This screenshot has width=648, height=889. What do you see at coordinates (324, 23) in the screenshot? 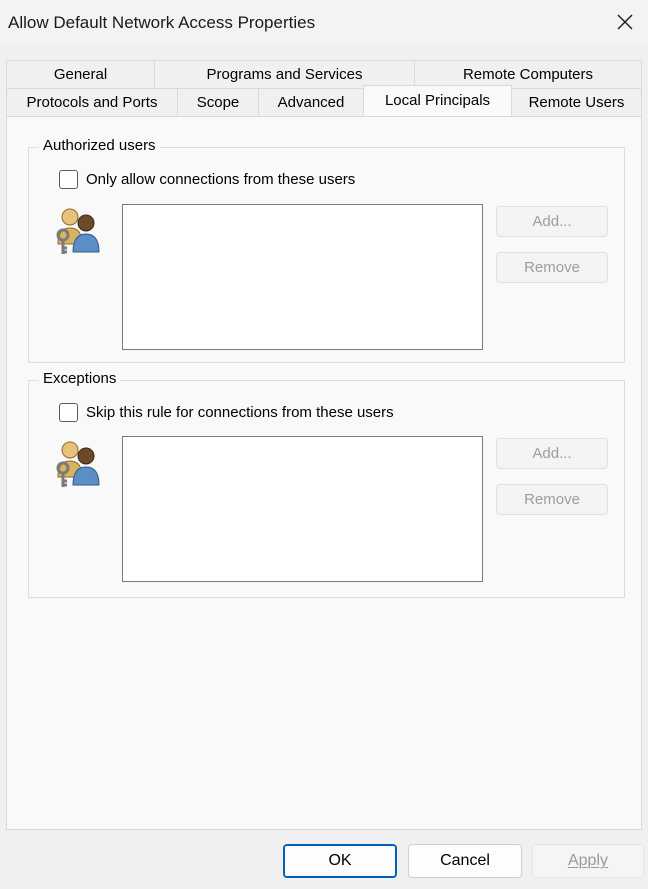
I see `title-bar: Allow Default Network Access Properties` at bounding box center [324, 23].